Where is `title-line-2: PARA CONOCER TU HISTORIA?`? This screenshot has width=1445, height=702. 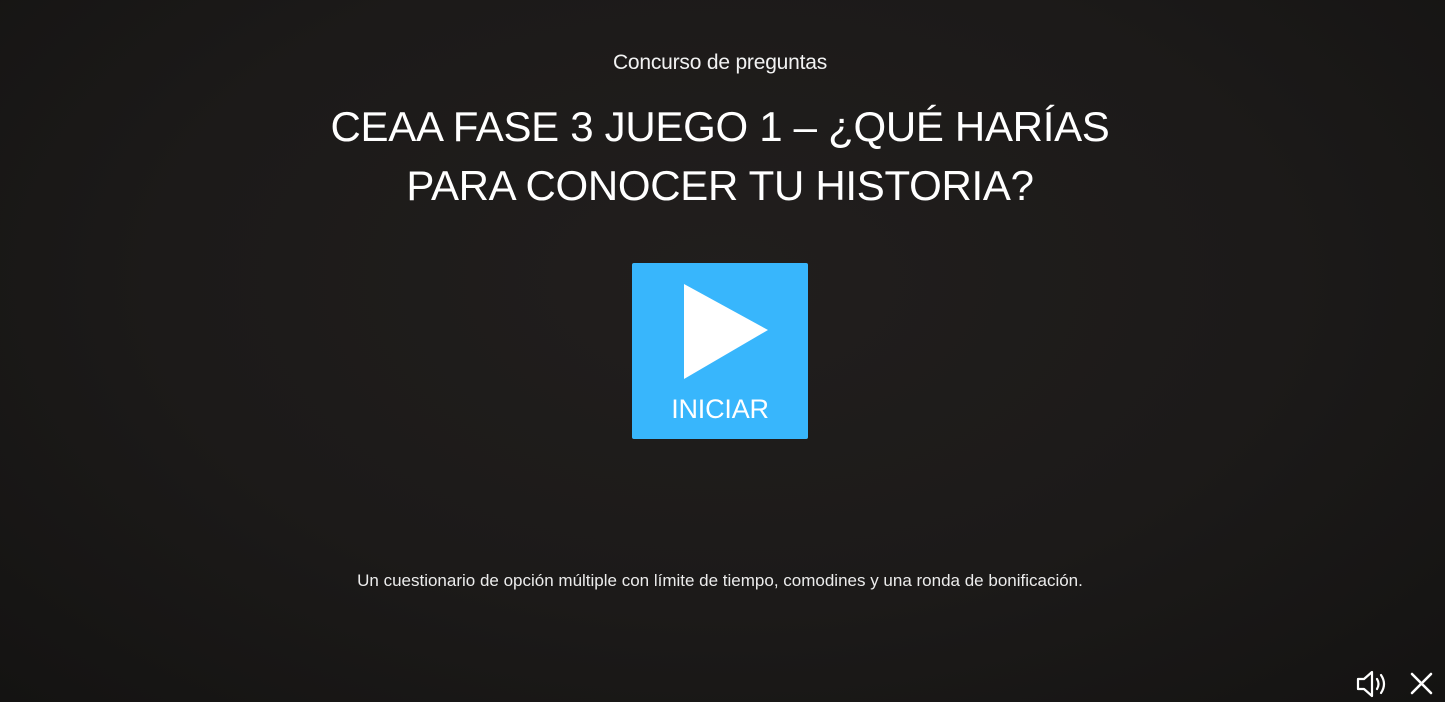
title-line-2: PARA CONOCER TU HISTORIA? is located at coordinates (720, 185).